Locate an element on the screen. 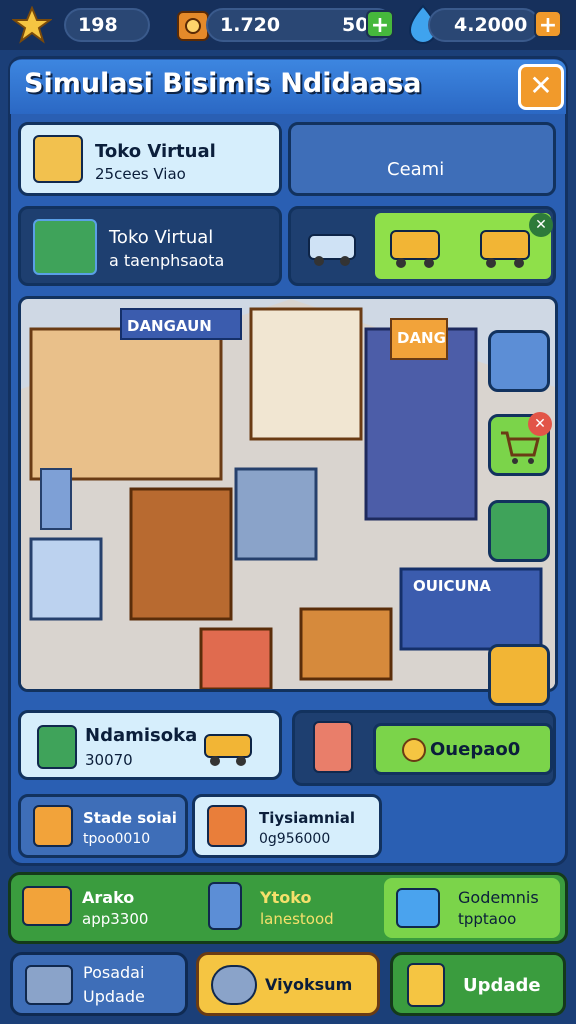  ytoko-sub: lanestood is located at coordinates (297, 919).